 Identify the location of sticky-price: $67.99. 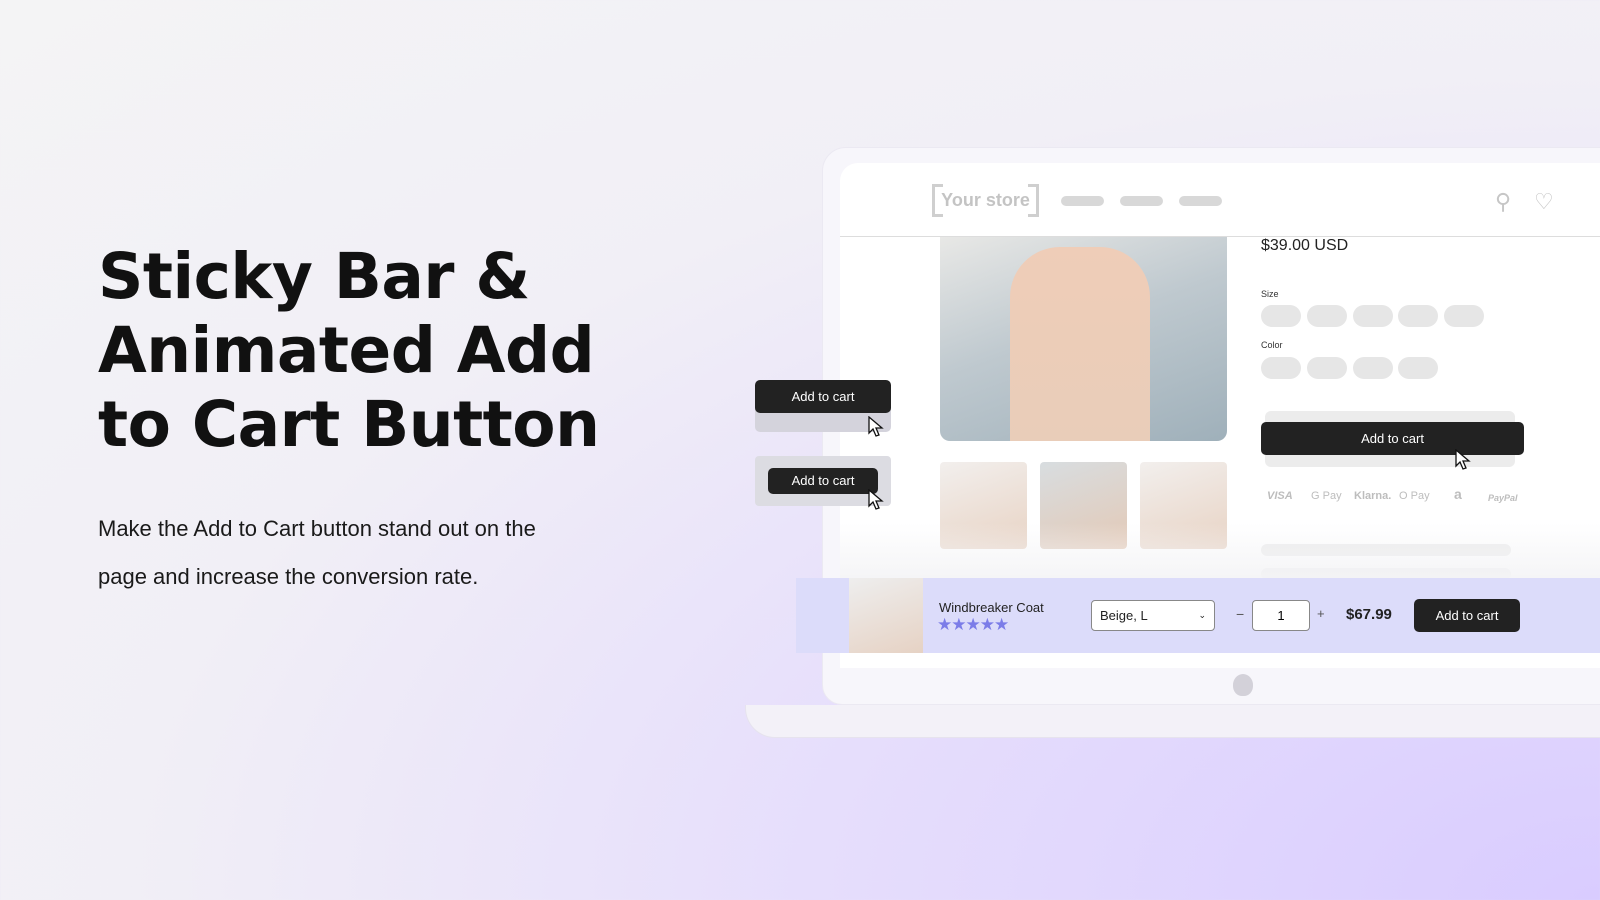
(1369, 614).